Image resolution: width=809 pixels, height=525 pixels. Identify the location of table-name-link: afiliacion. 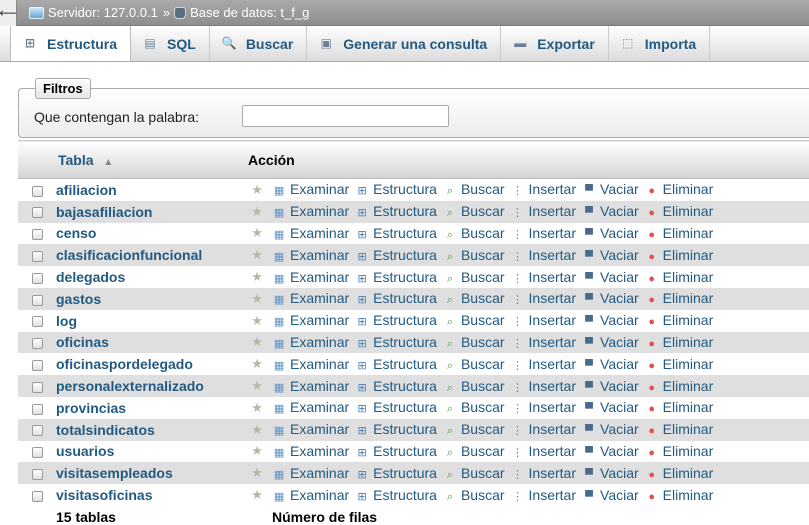
(149, 189).